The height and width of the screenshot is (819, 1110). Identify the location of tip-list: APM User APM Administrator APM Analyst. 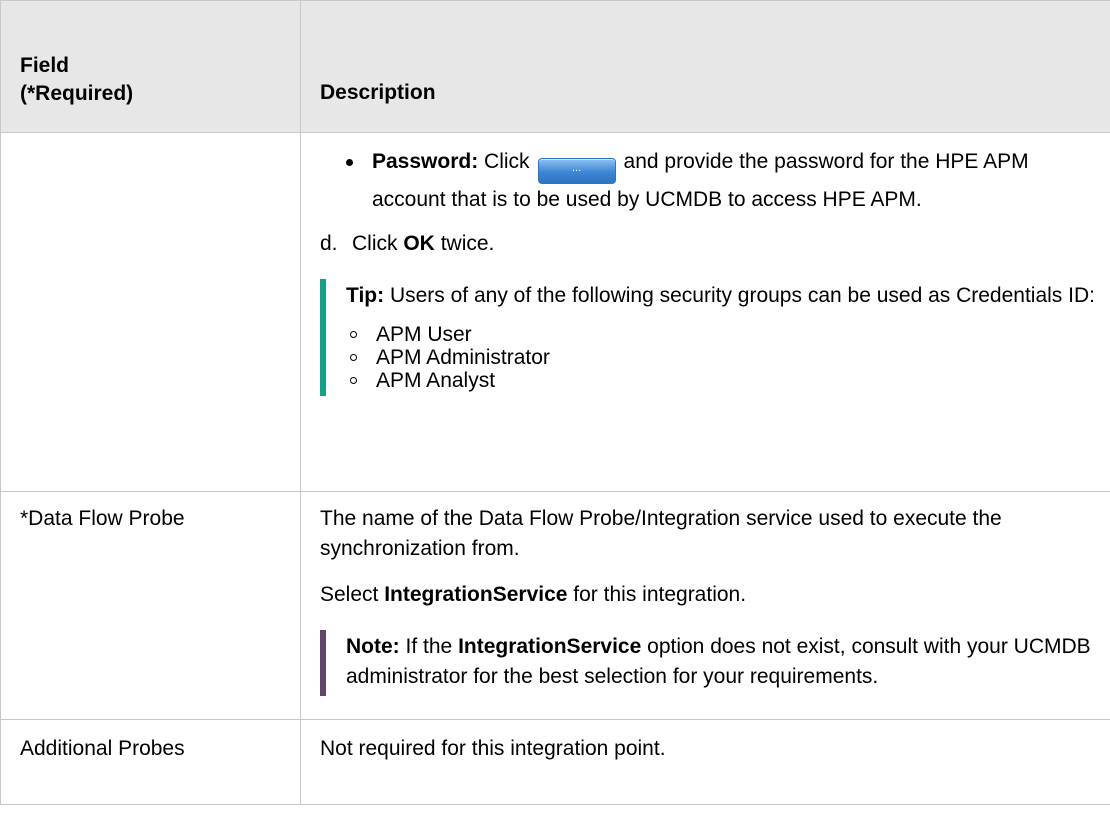
(723, 357).